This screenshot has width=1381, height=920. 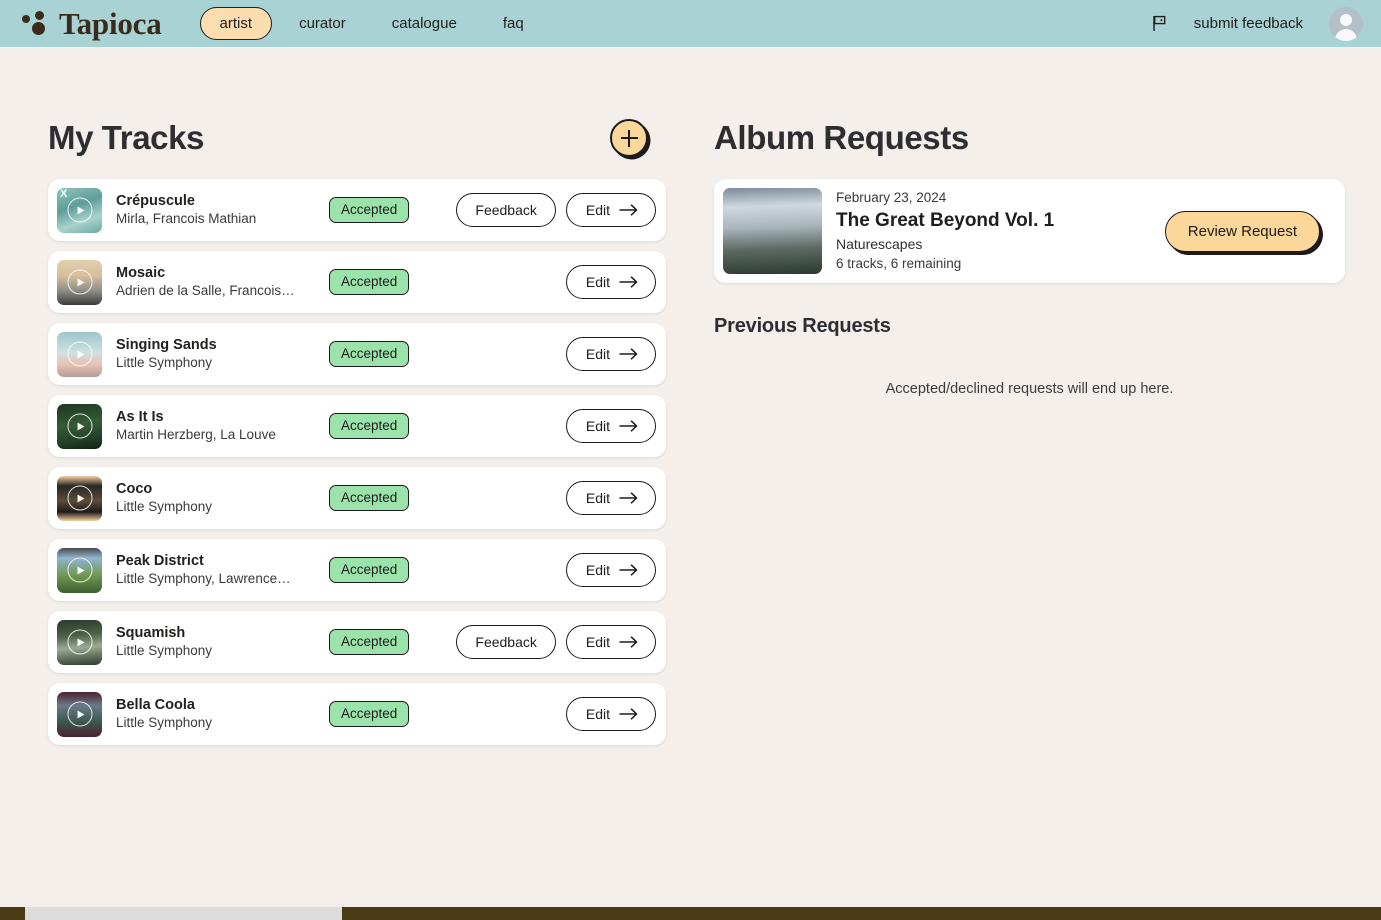 What do you see at coordinates (424, 23) in the screenshot?
I see `nav-tab-catalogue: catalogue` at bounding box center [424, 23].